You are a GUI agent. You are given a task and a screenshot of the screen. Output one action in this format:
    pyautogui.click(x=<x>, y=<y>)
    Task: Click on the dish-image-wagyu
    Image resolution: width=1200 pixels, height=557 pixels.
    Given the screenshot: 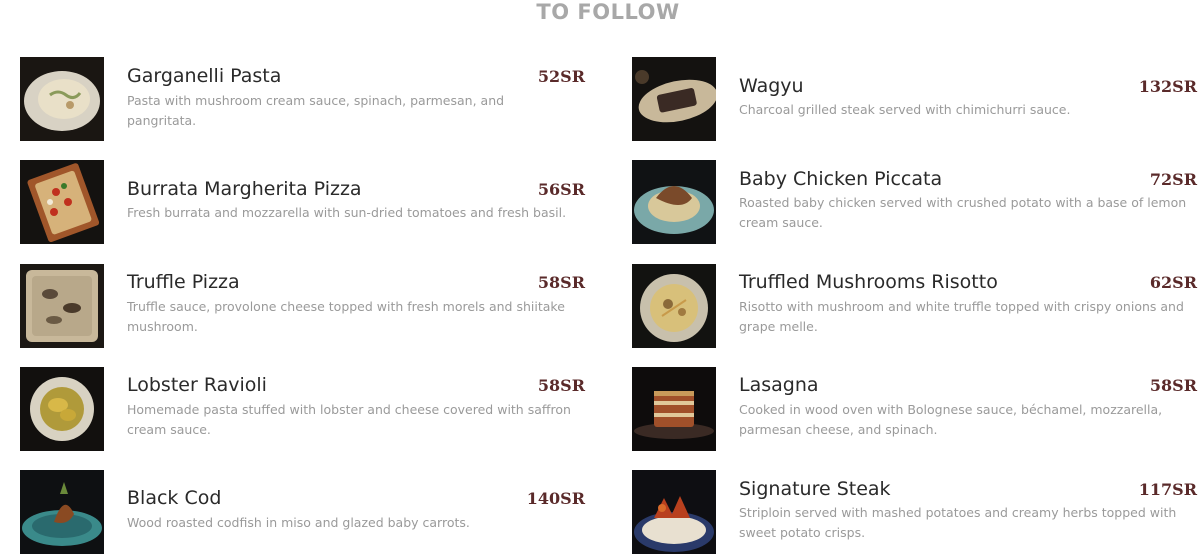 What is the action you would take?
    pyautogui.click(x=674, y=99)
    